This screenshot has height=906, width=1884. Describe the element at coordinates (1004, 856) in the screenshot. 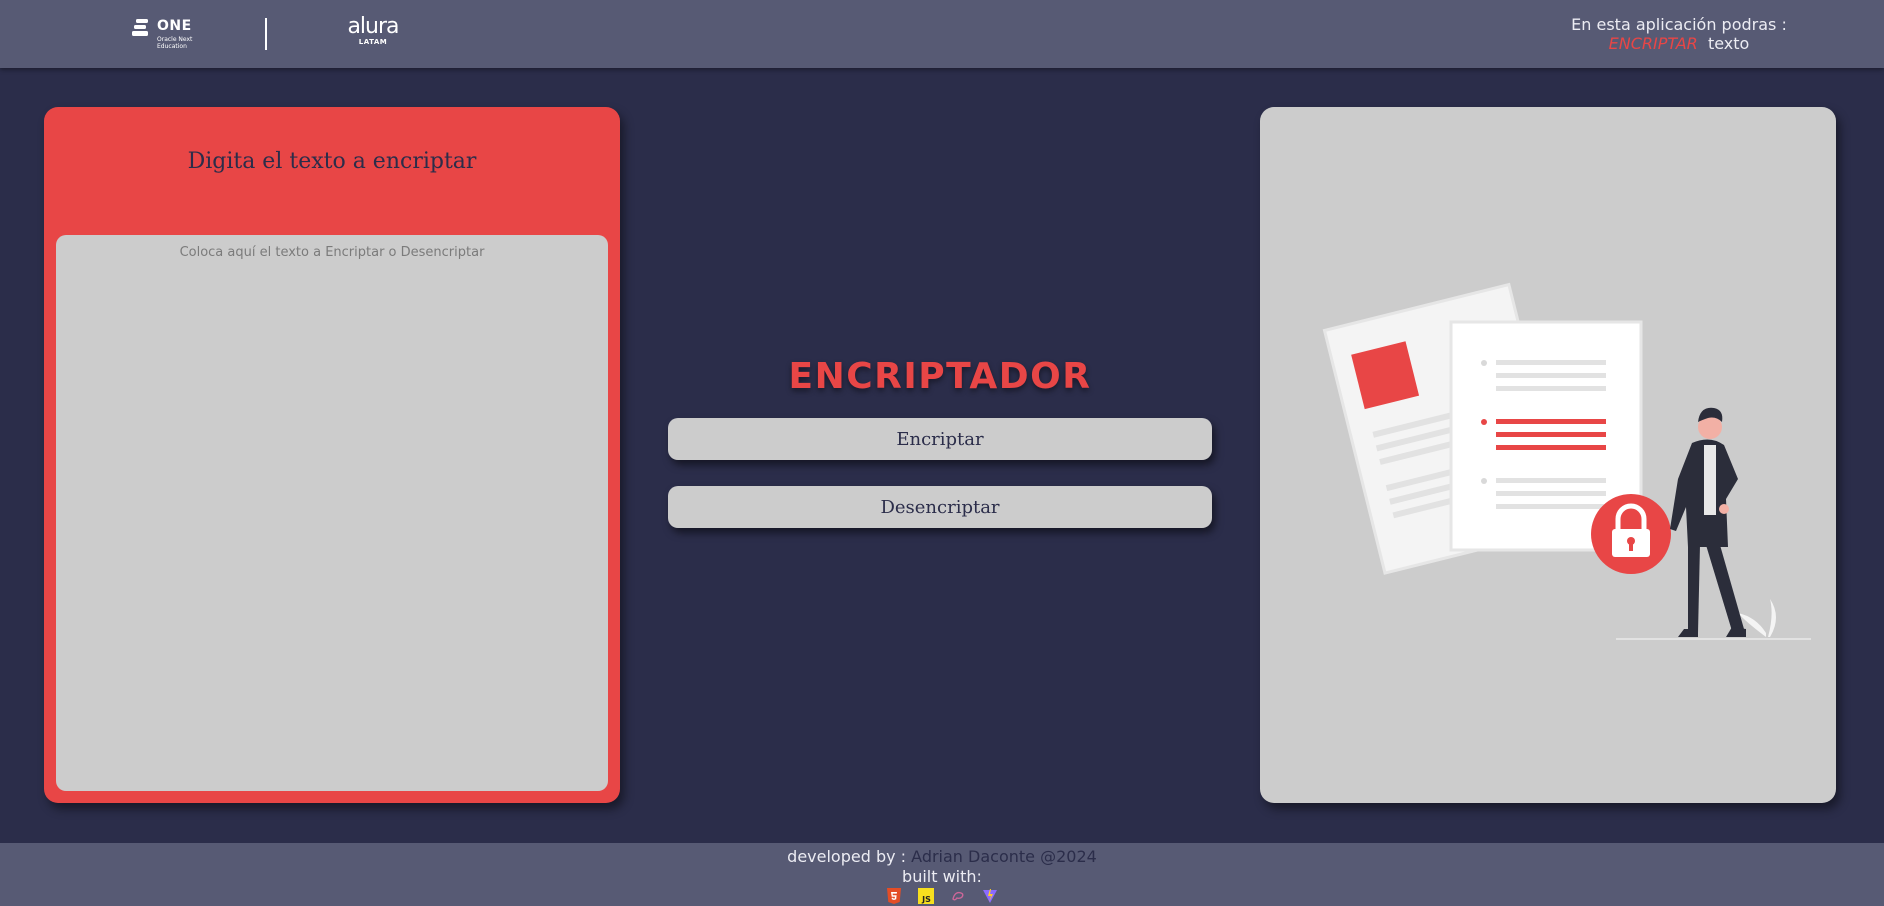

I see `footer-author: Adrian Daconte @2024` at that location.